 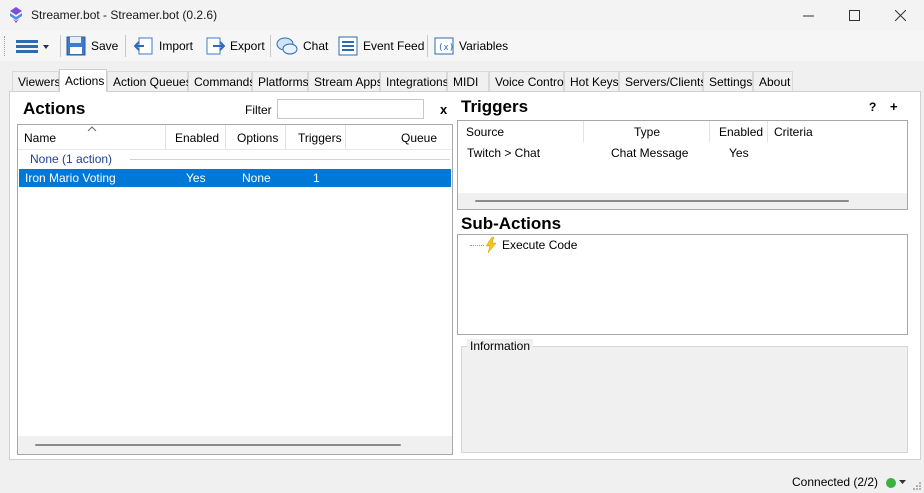 I want to click on group-header-label: None (1 action), so click(x=71, y=158).